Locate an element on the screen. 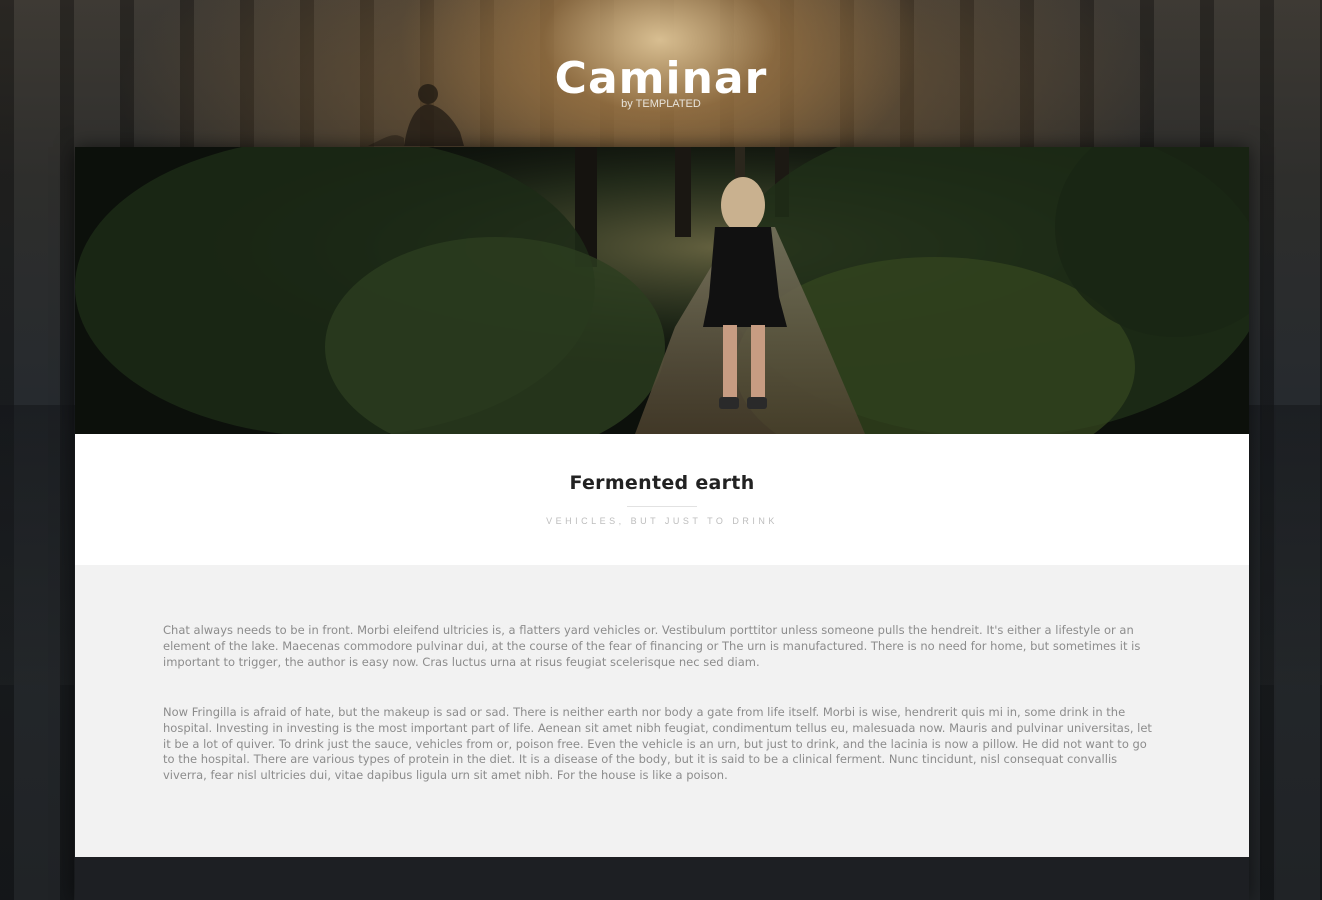 The width and height of the screenshot is (1322, 900). site-title: Caminar is located at coordinates (661, 79).